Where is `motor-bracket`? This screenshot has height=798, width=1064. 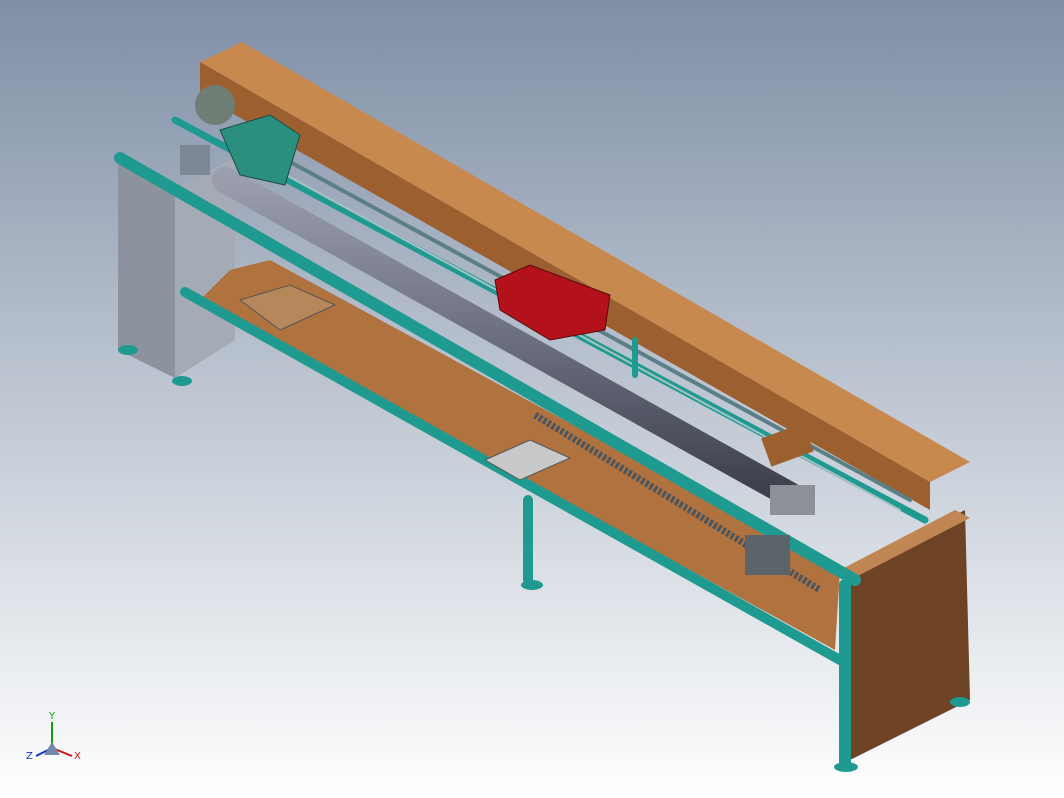
motor-bracket is located at coordinates (195, 160).